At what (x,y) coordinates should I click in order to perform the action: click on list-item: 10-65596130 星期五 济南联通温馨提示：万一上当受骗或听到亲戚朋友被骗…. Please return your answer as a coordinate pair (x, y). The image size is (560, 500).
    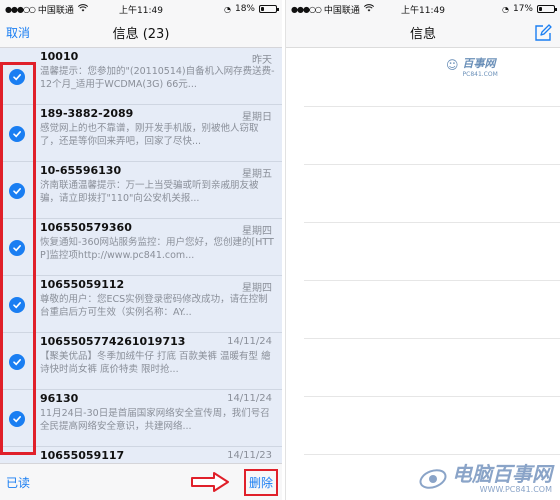
    Looking at the image, I should click on (141, 190).